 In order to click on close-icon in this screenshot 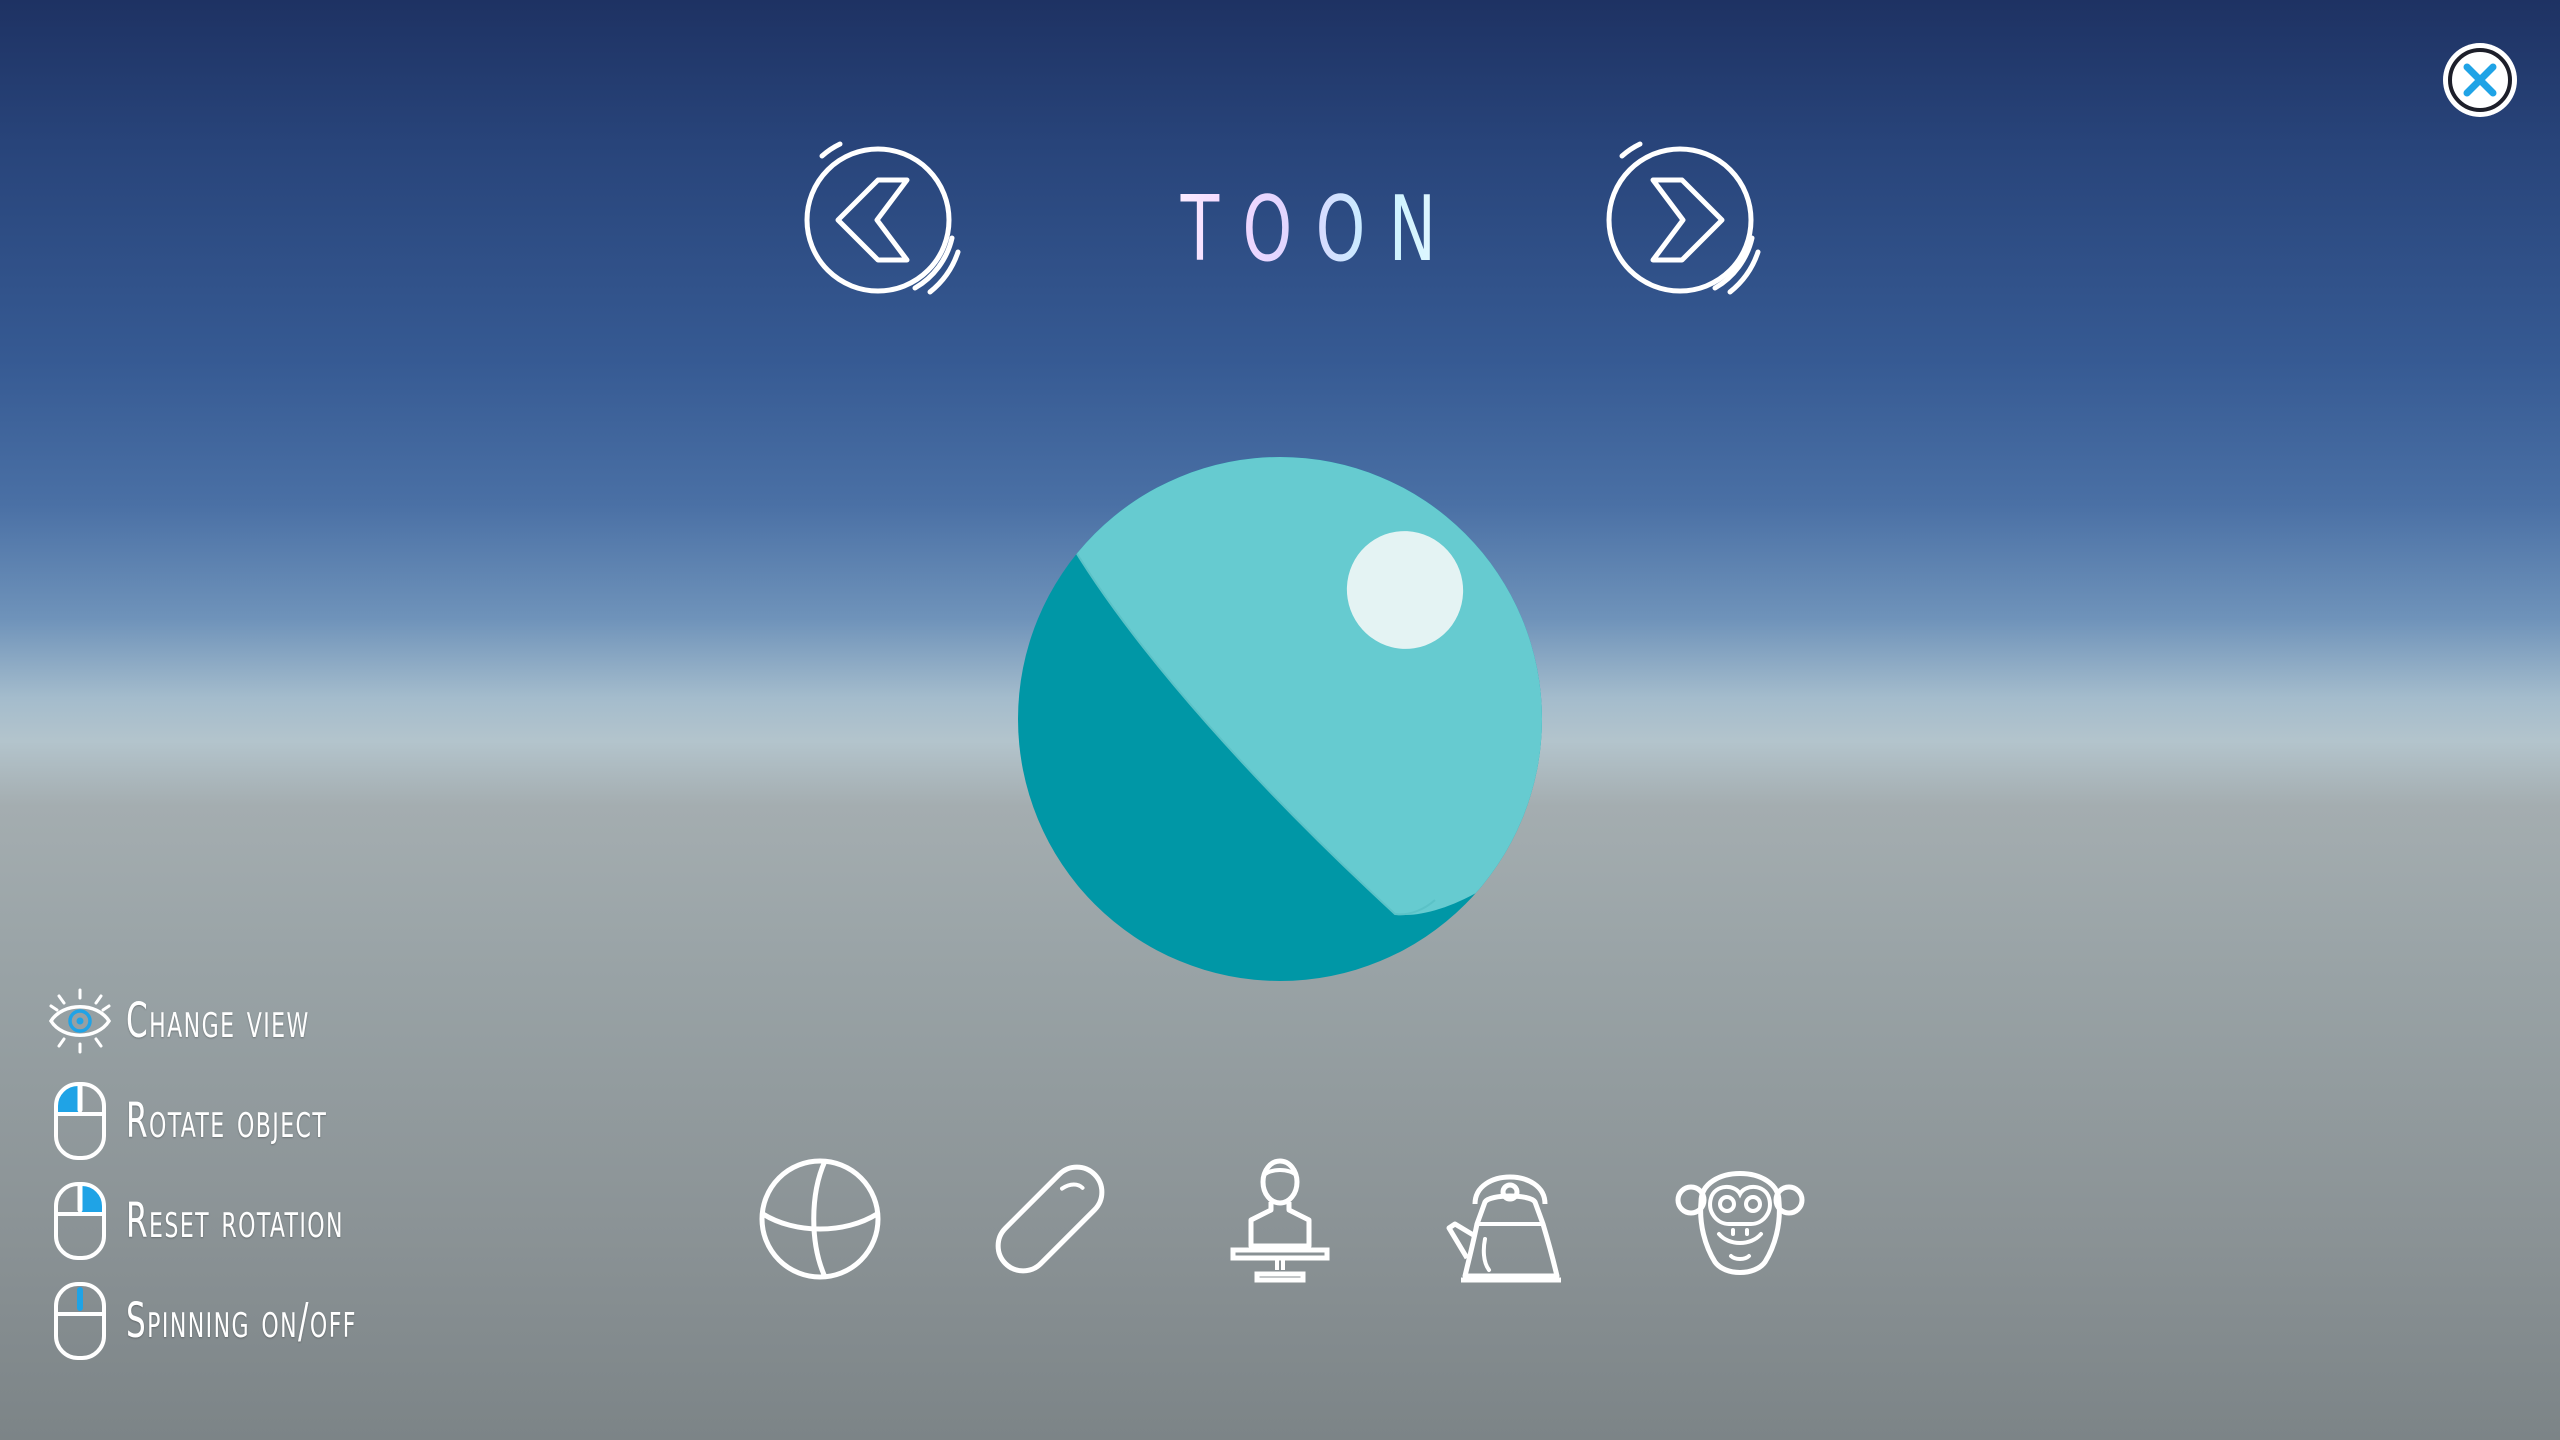, I will do `click(2480, 80)`.